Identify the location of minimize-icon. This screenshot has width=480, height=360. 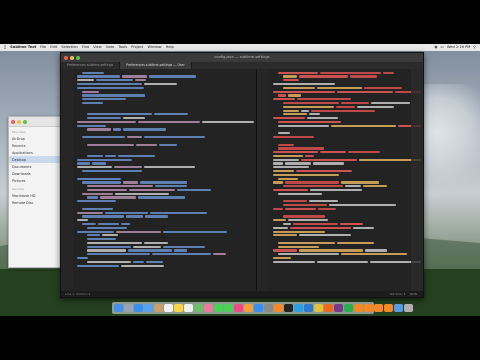
(19, 121).